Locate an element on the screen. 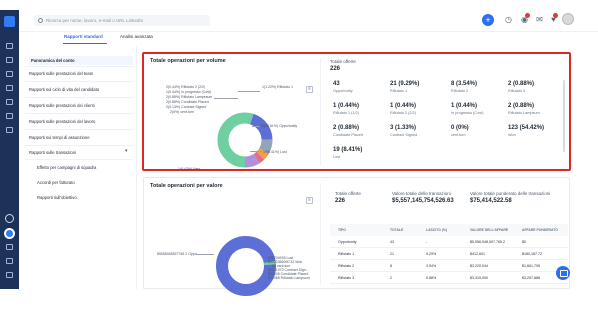  inbox-icon is located at coordinates (9, 116).